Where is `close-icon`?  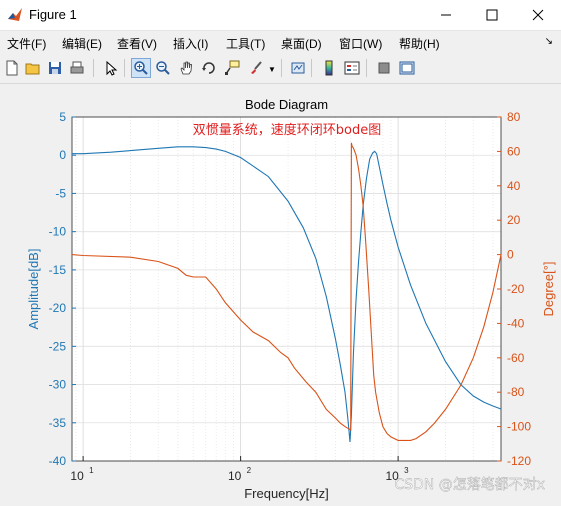
close-icon is located at coordinates (538, 15).